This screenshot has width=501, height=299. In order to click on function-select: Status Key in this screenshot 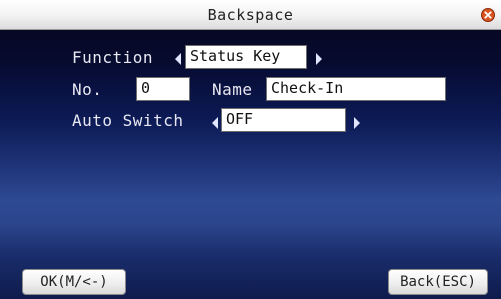, I will do `click(246, 57)`.